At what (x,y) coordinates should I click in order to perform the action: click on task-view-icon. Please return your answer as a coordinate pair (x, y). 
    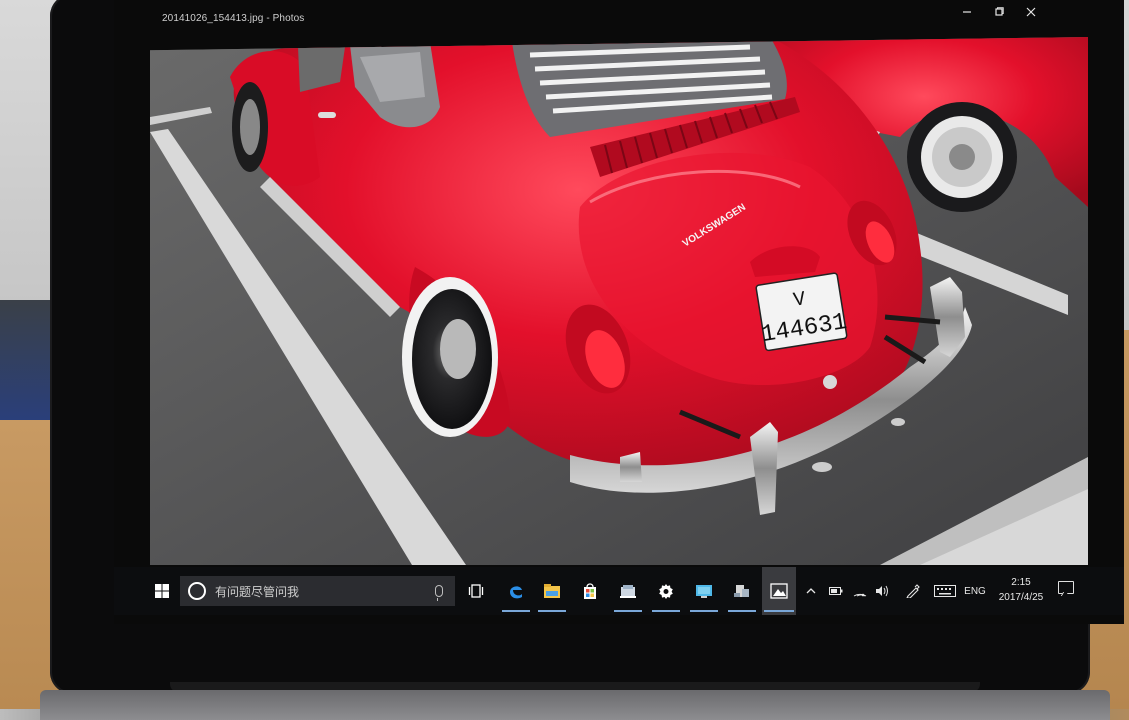
    Looking at the image, I should click on (476, 591).